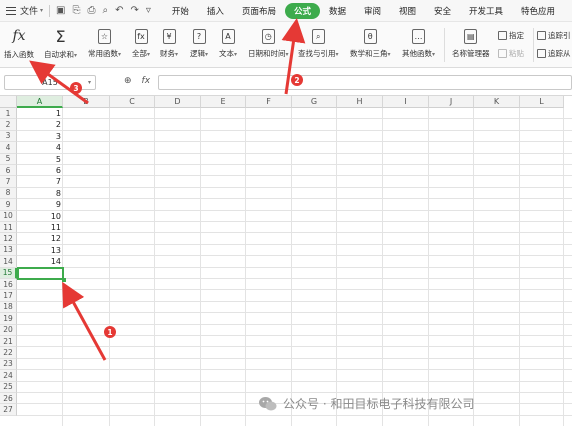 The image size is (572, 426). I want to click on trace-dependents-button: 追踪从, so click(554, 53).